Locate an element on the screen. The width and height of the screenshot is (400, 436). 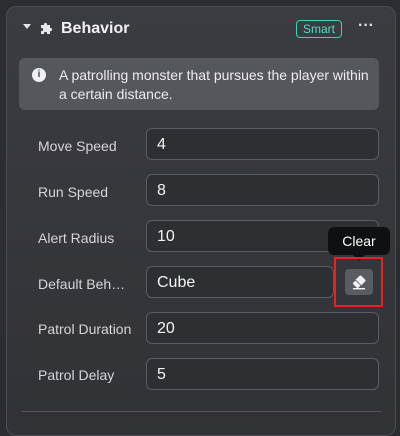
collapse-caret-icon is located at coordinates (27, 26).